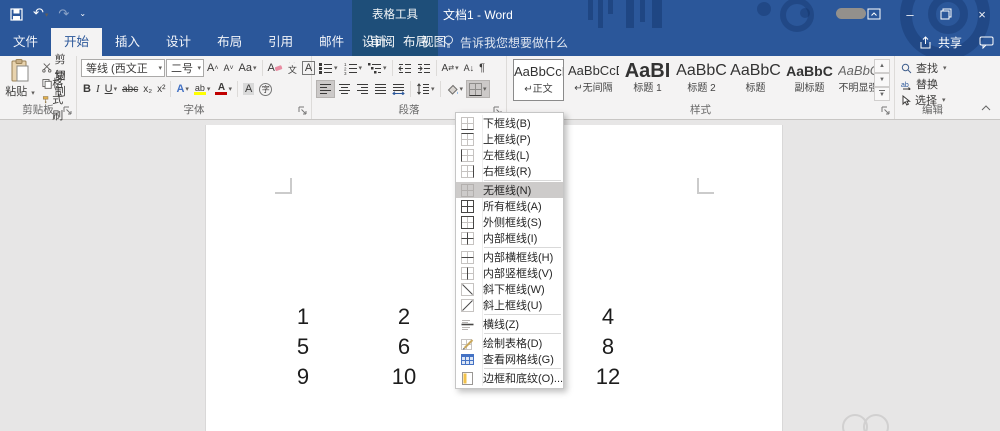 Image resolution: width=1000 pixels, height=431 pixels. I want to click on menu-item-right-border: 右框线(R), so click(509, 171).